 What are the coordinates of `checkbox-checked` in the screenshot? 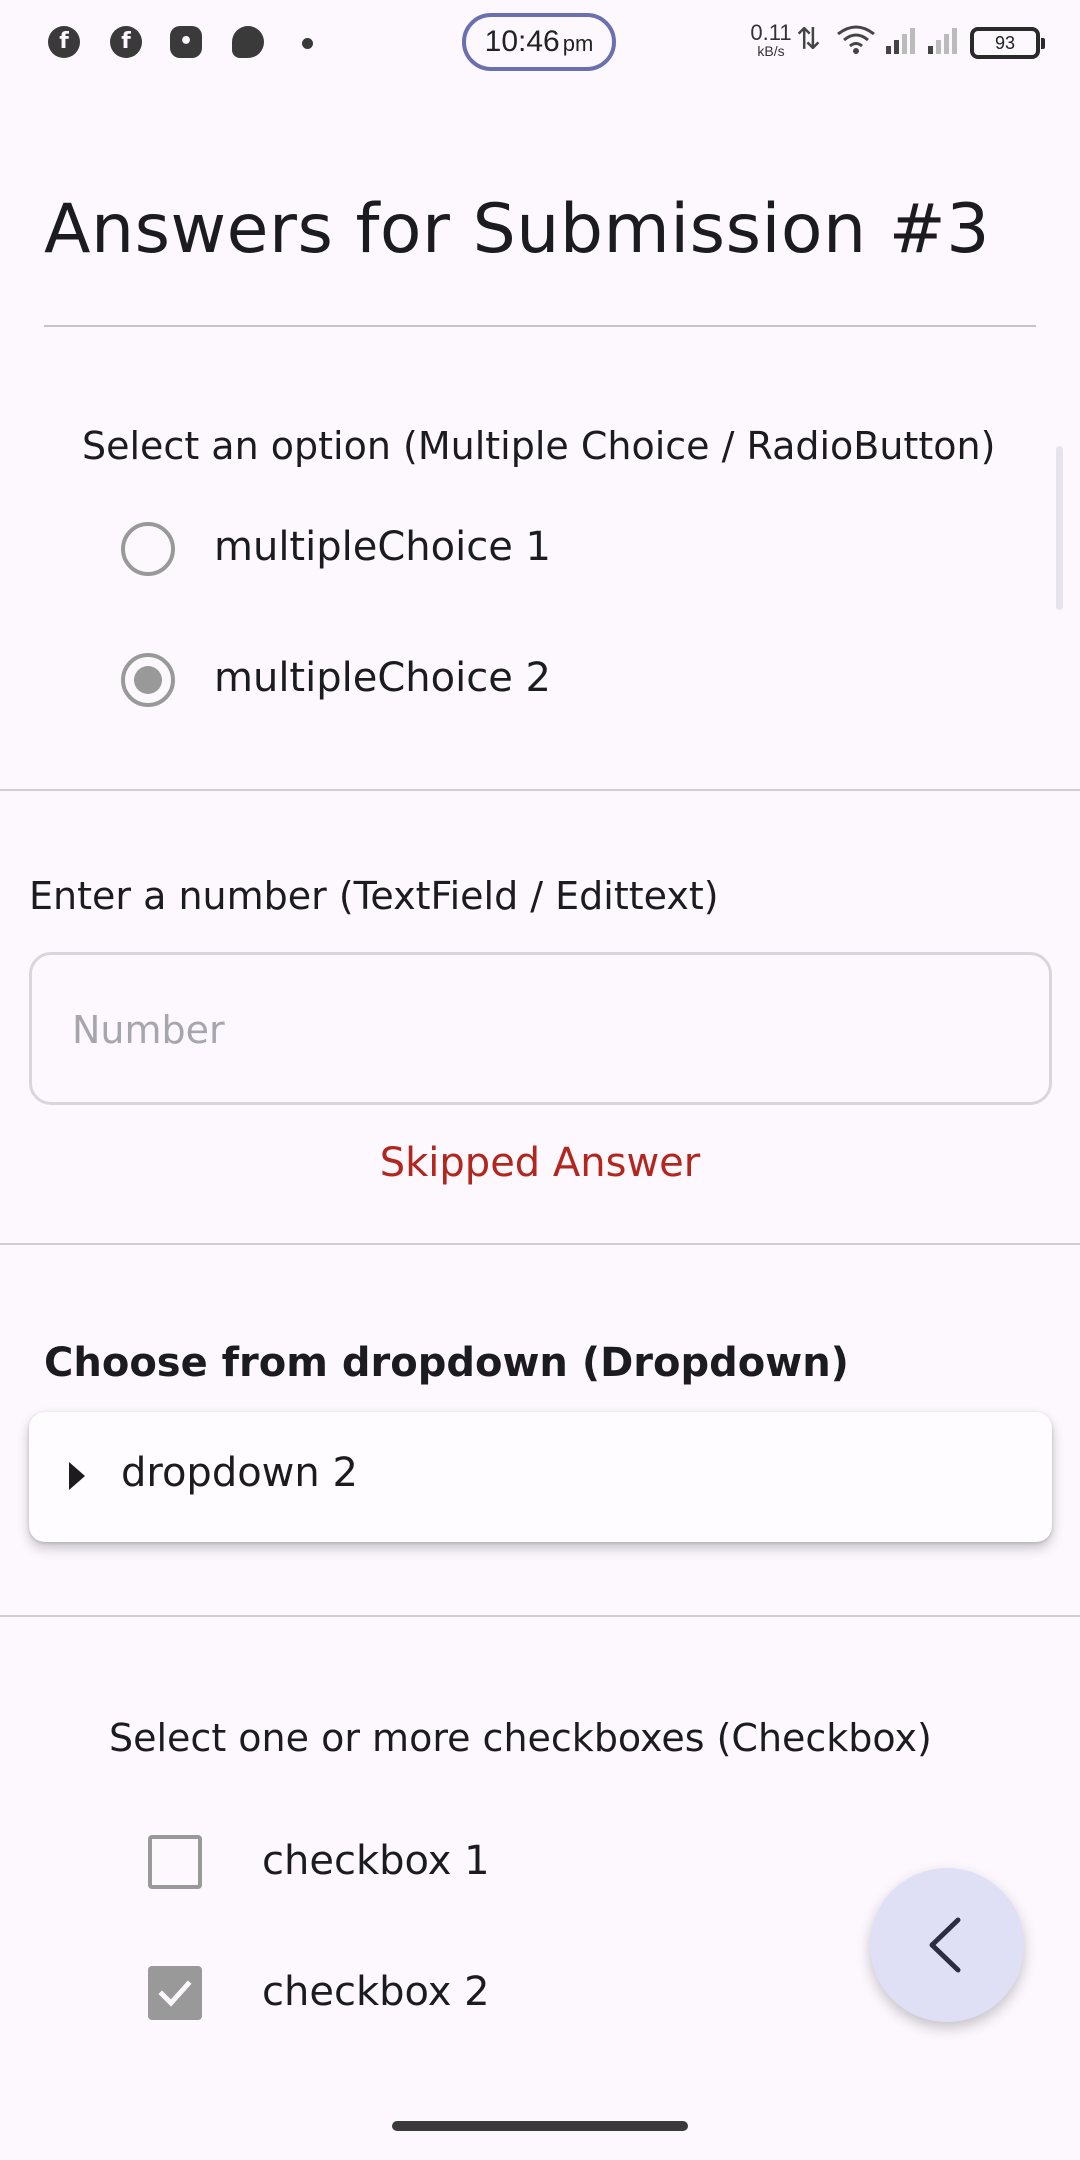 It's located at (175, 1993).